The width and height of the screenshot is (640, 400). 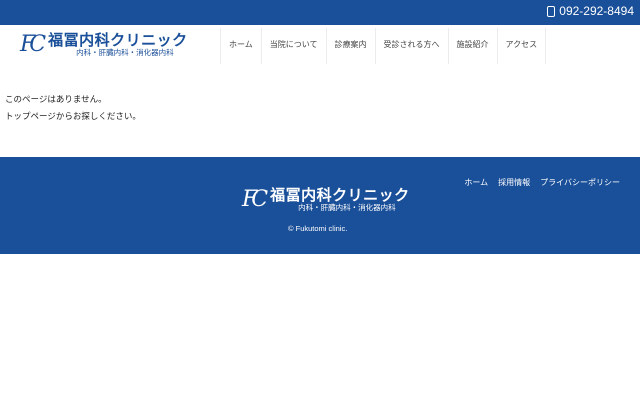 I want to click on main-nav: ホーム 当院について 診療案内 受診される方へ 施設紹介 アクセス, so click(x=383, y=46).